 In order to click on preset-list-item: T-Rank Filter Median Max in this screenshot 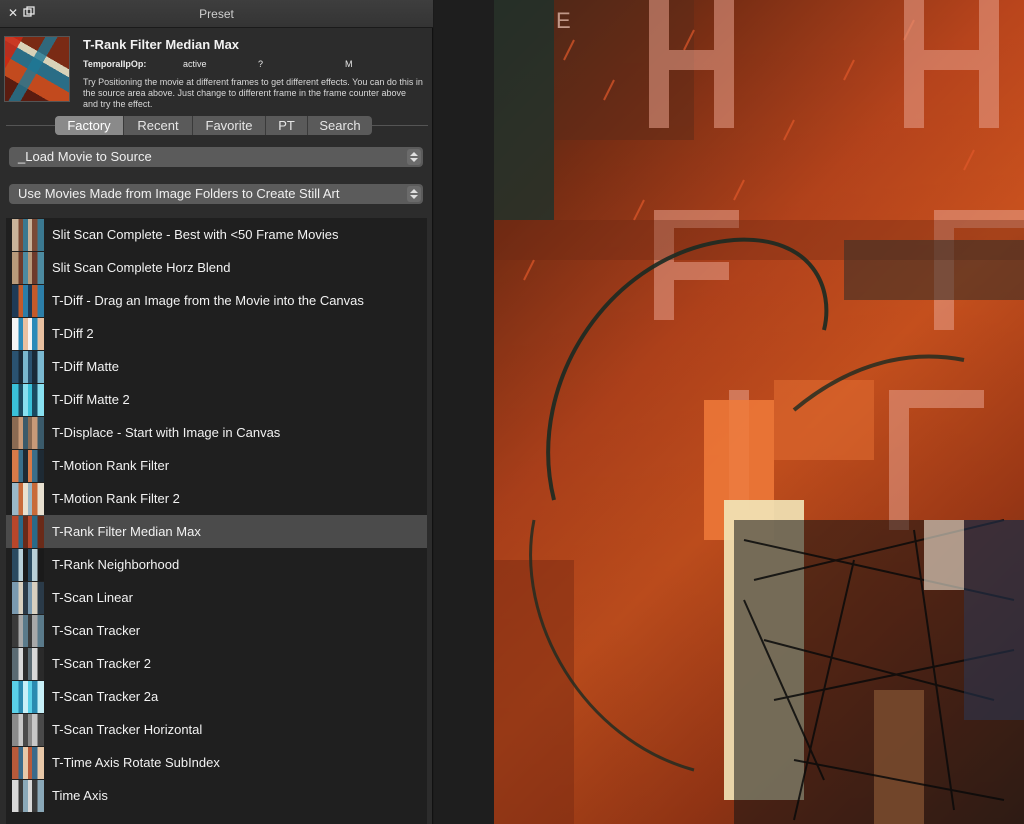, I will do `click(216, 531)`.